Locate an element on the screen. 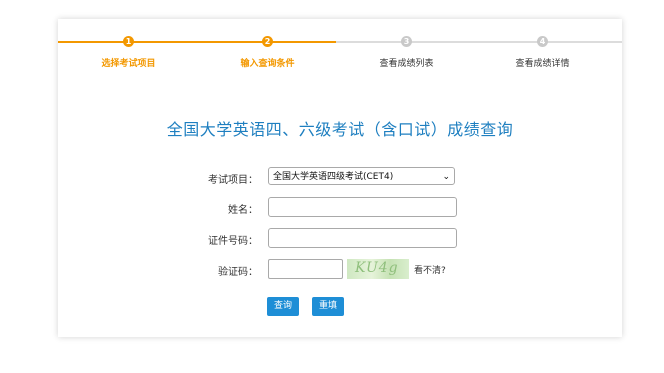  reset-button: 重填 is located at coordinates (328, 306).